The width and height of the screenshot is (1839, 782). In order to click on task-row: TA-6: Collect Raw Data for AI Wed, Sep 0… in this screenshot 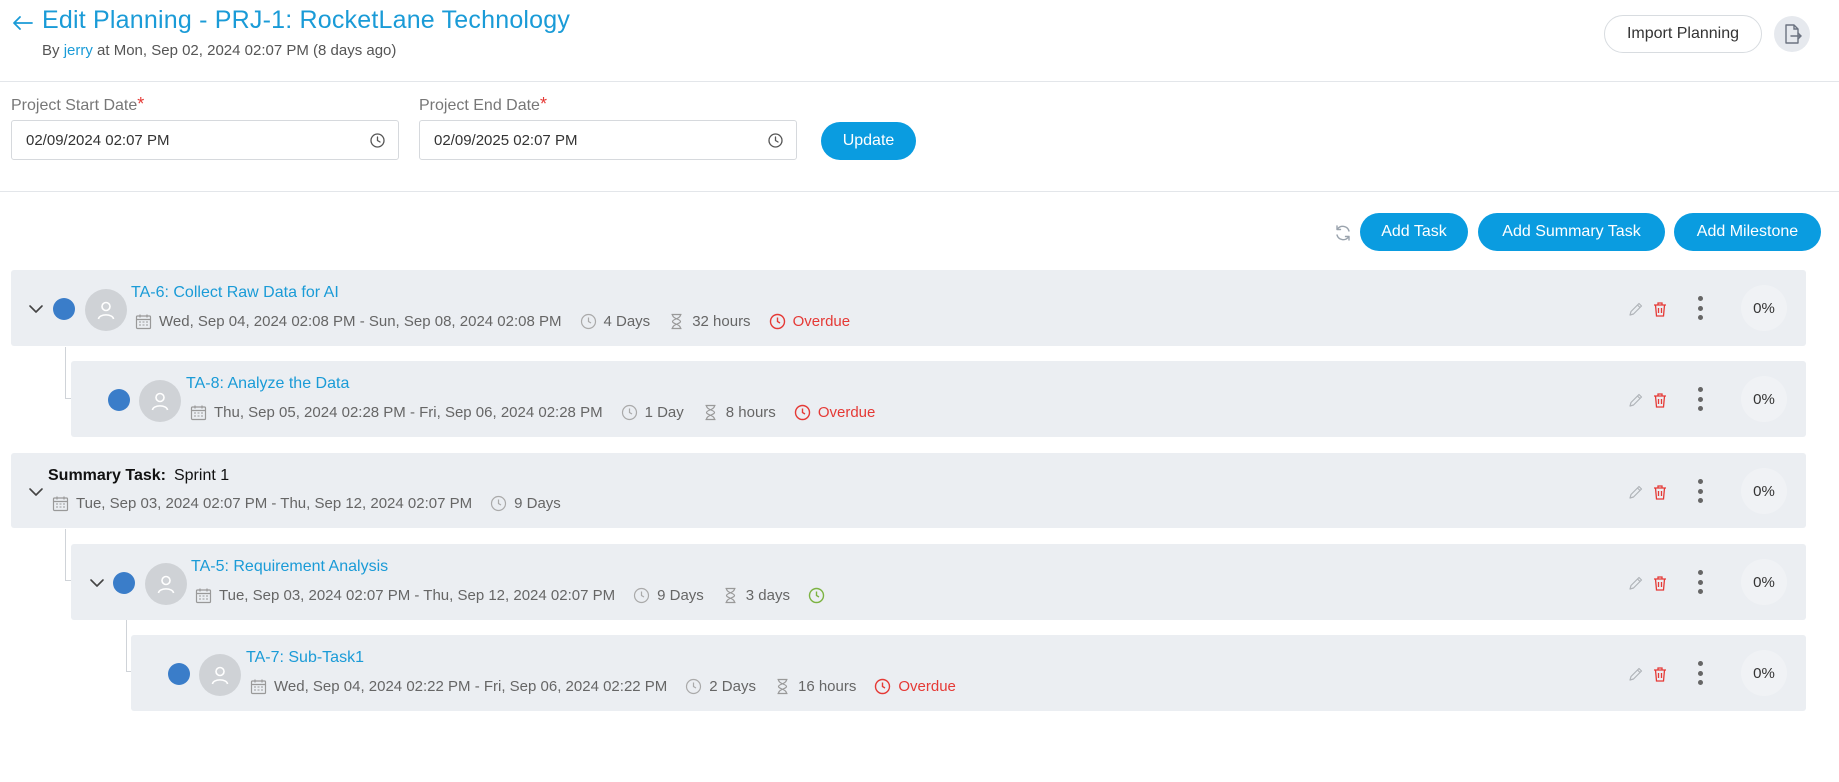, I will do `click(908, 308)`.